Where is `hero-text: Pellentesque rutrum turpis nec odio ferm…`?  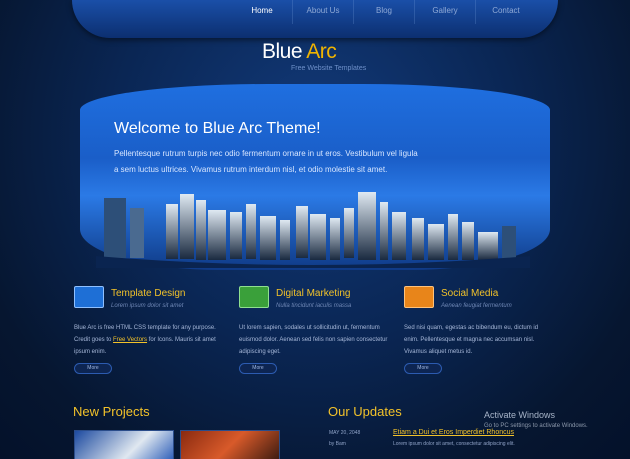 hero-text: Pellentesque rutrum turpis nec odio ferm… is located at coordinates (289, 162).